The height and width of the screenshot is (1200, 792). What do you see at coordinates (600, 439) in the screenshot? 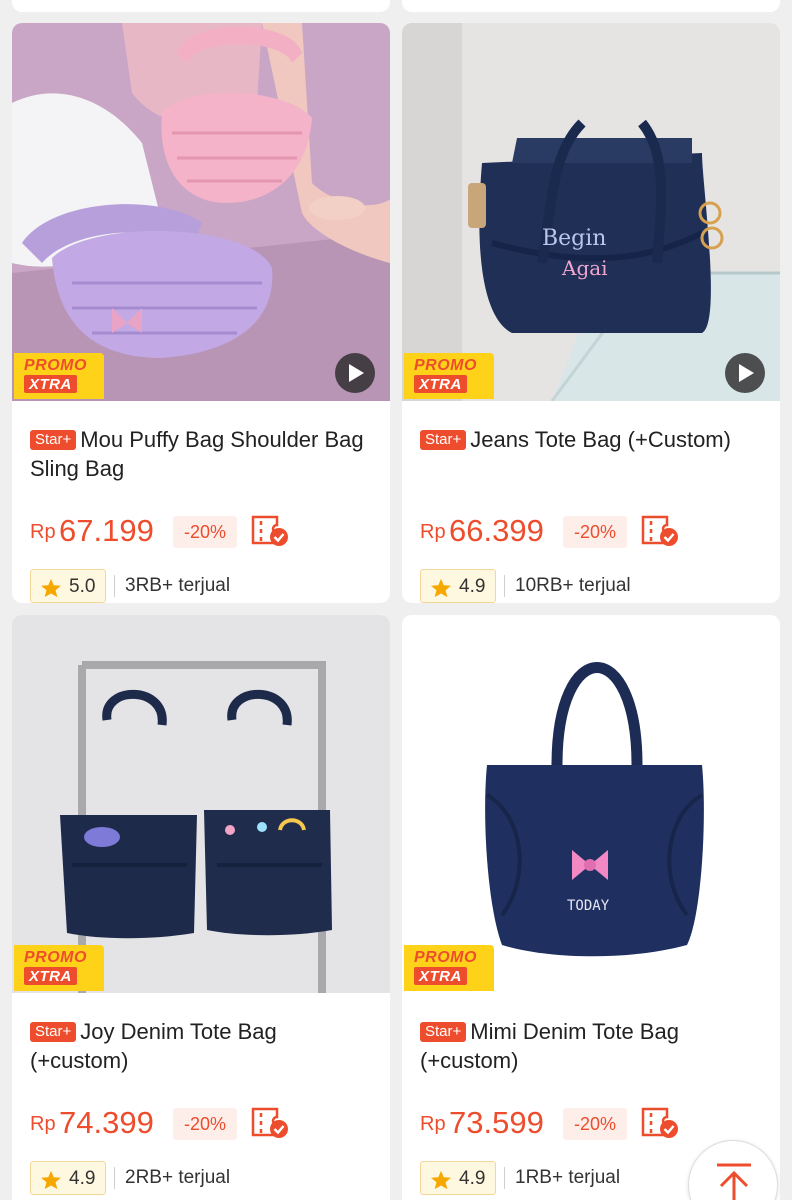
I see `product-name: Jeans Tote Bag (+Custom)` at bounding box center [600, 439].